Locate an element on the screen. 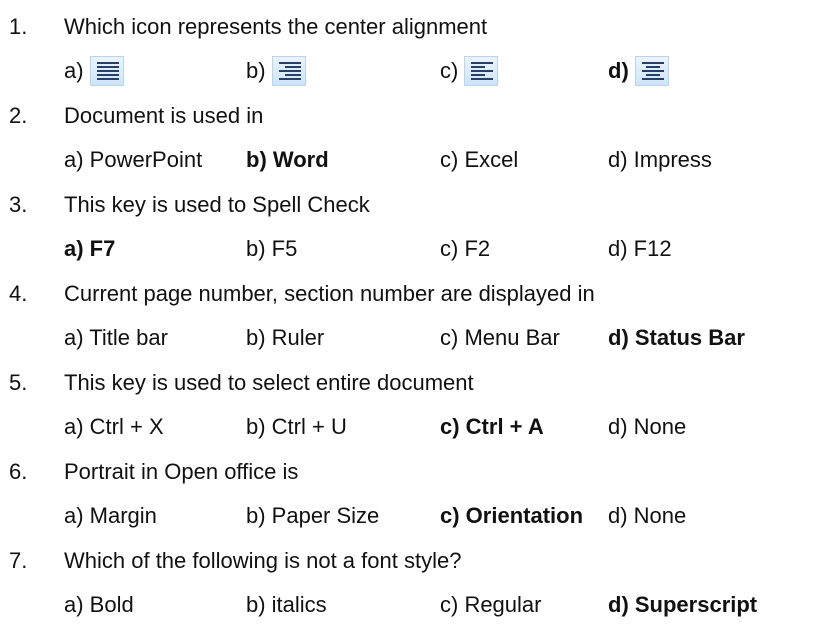 The width and height of the screenshot is (826, 636). option-label: a) Title bar is located at coordinates (116, 337).